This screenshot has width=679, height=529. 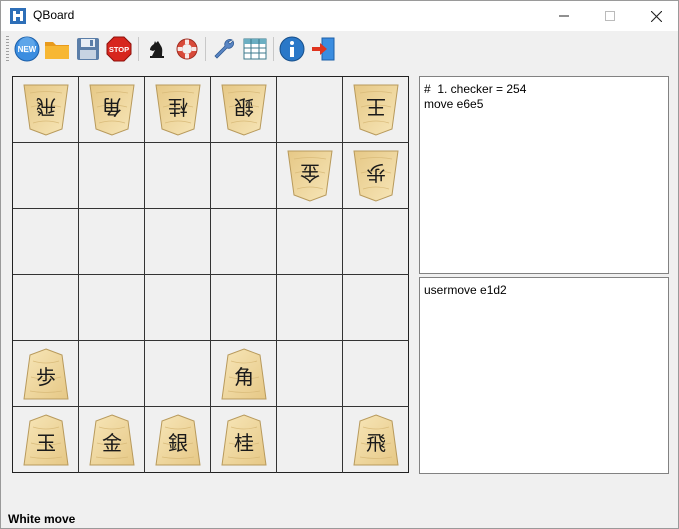 I want to click on wrench-icon, so click(x=224, y=49).